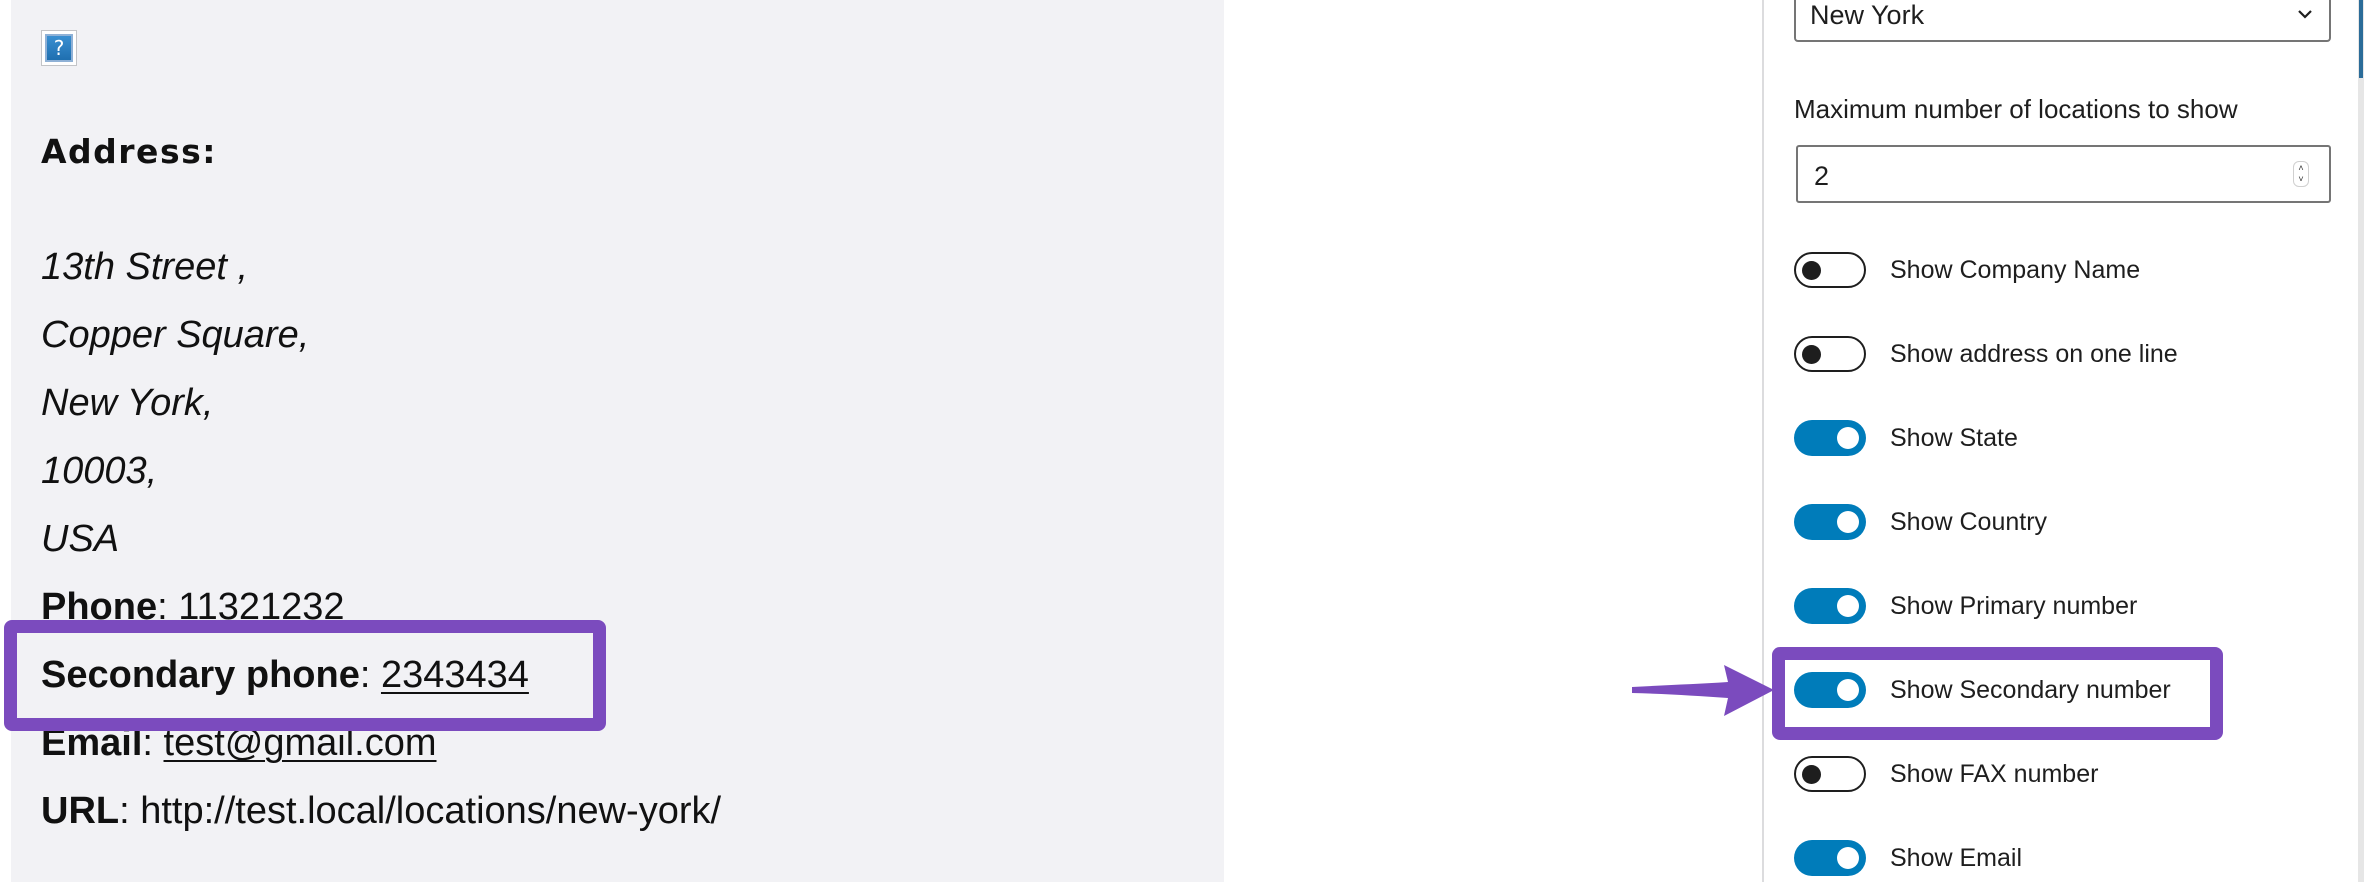 The width and height of the screenshot is (2364, 882). I want to click on toggle-row: Show FAX number, so click(1946, 774).